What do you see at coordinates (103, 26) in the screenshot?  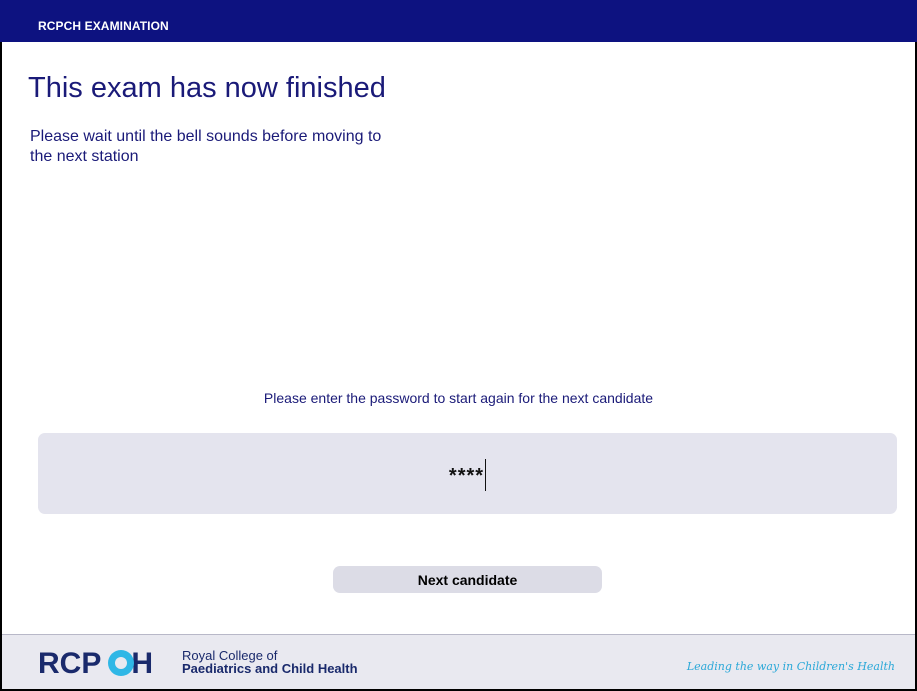 I see `app-title: RCPCH EXAMINATION` at bounding box center [103, 26].